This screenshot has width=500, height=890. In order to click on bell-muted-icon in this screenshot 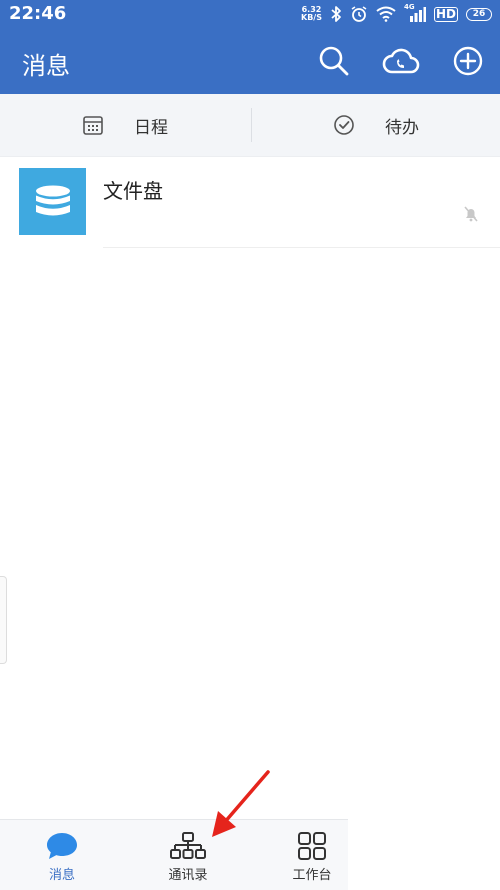, I will do `click(471, 214)`.